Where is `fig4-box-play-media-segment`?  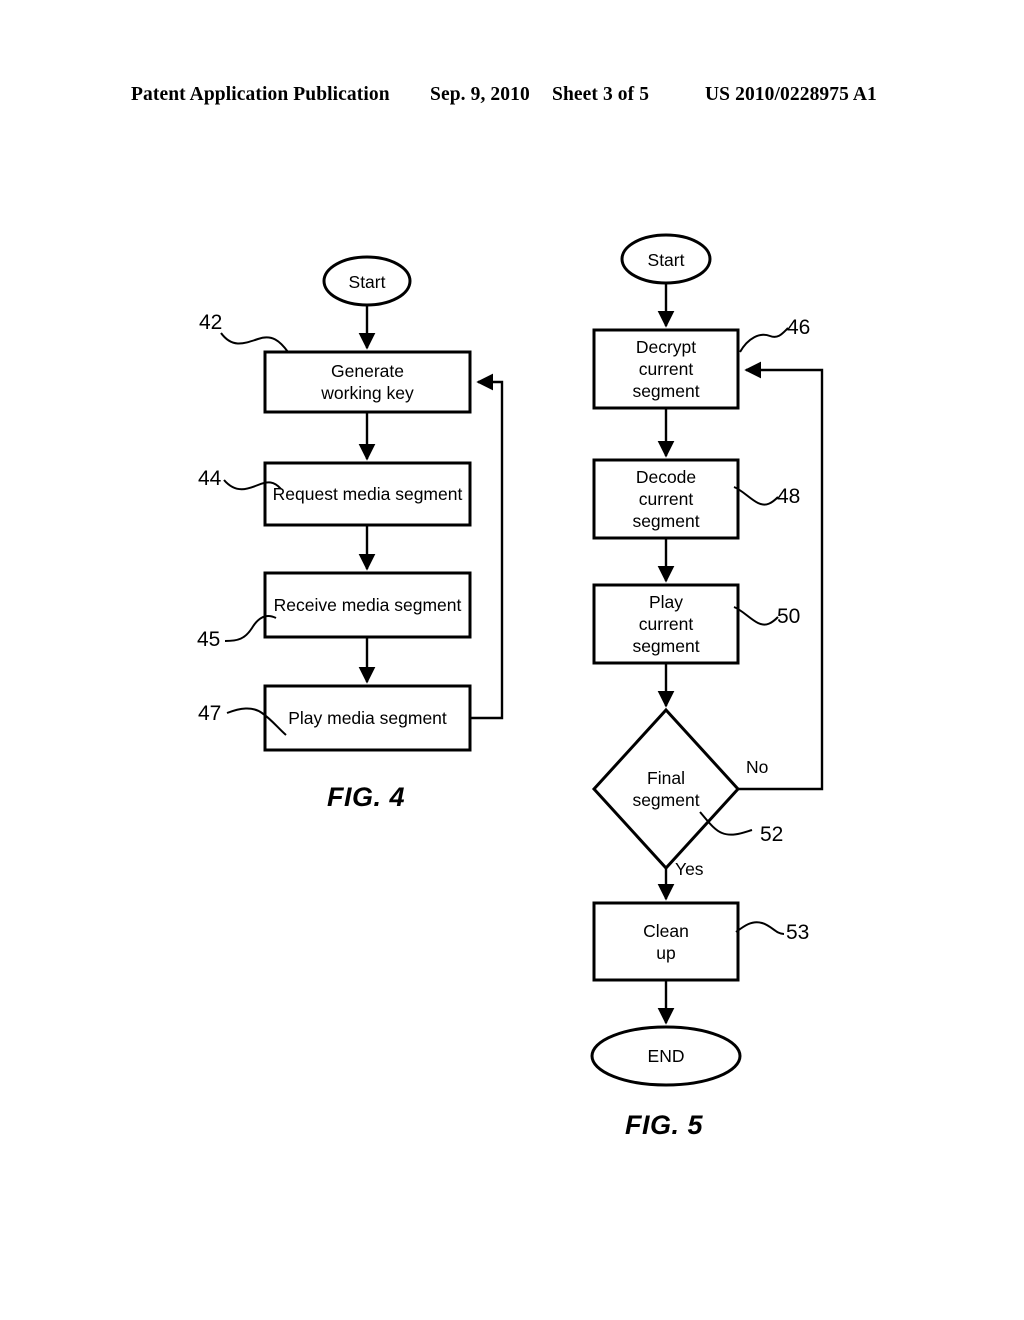
fig4-box-play-media-segment is located at coordinates (367, 718).